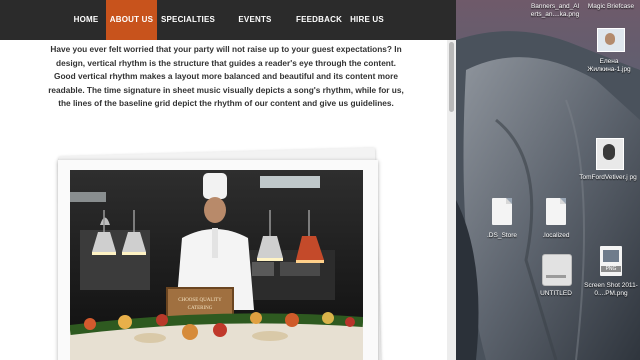 The height and width of the screenshot is (360, 640). I want to click on png-file-icon: PNG, so click(611, 261).